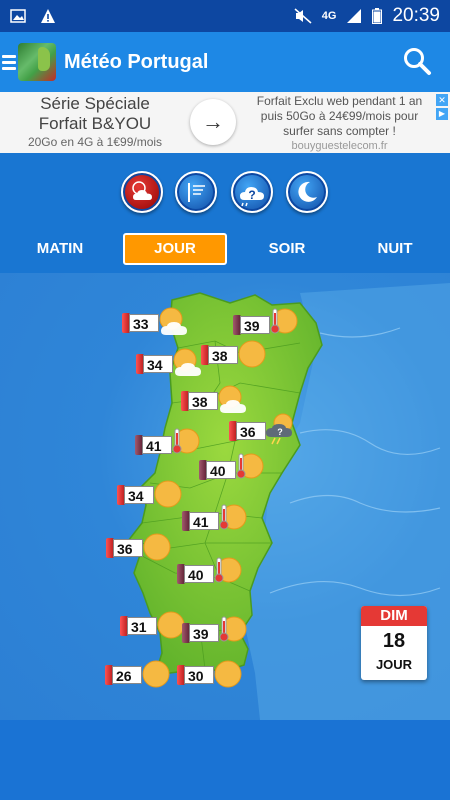 Image resolution: width=450 pixels, height=800 pixels. Describe the element at coordinates (60, 249) in the screenshot. I see `tab-matin: MATIN` at that location.